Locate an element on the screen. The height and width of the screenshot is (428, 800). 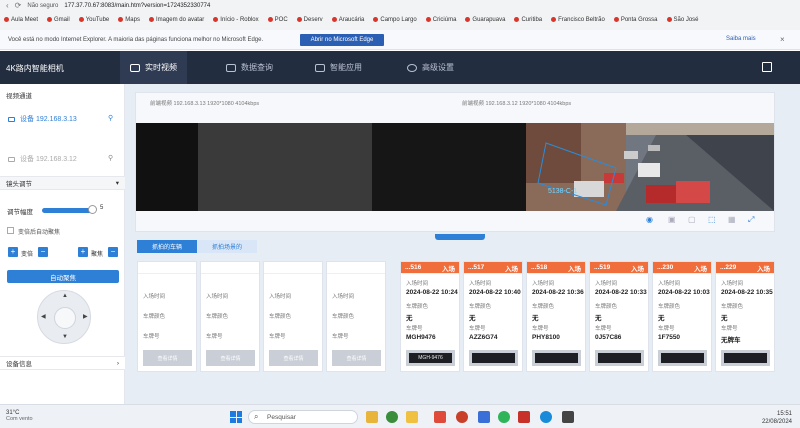
lens-section-header: 镜头调节 ▾ is located at coordinates (62, 183).